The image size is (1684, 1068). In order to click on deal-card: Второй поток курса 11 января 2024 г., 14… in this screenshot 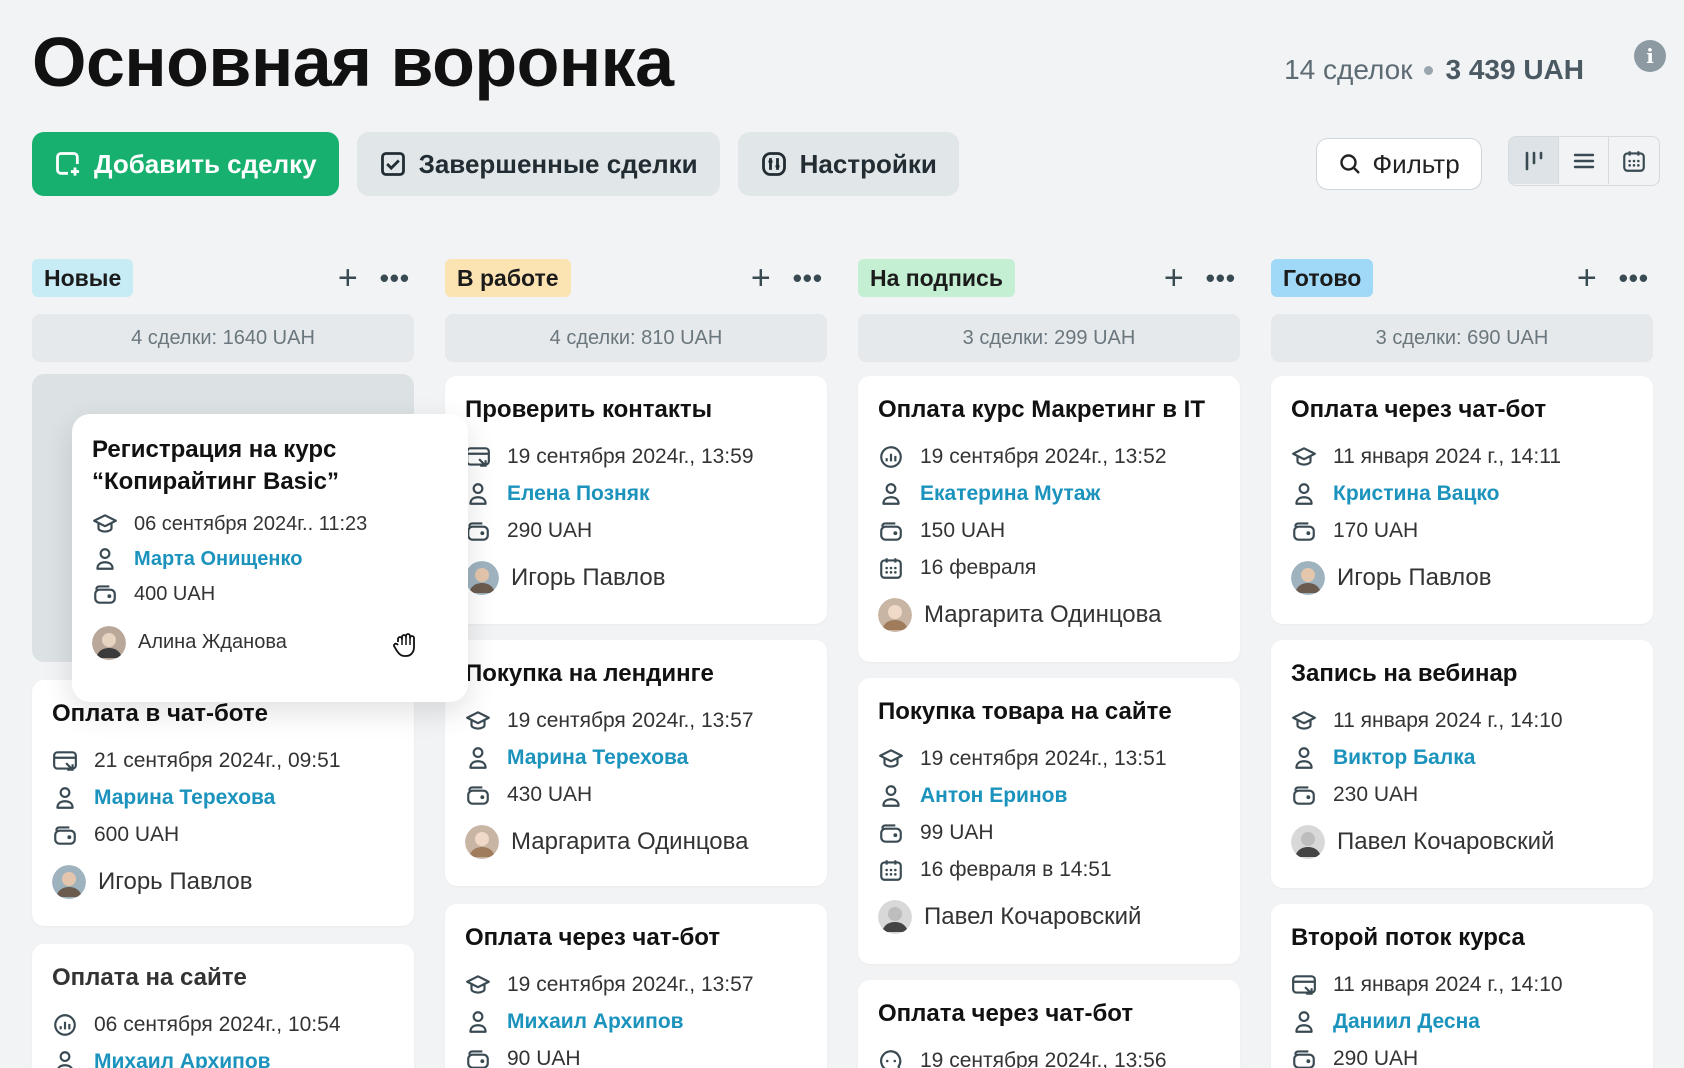, I will do `click(1462, 986)`.